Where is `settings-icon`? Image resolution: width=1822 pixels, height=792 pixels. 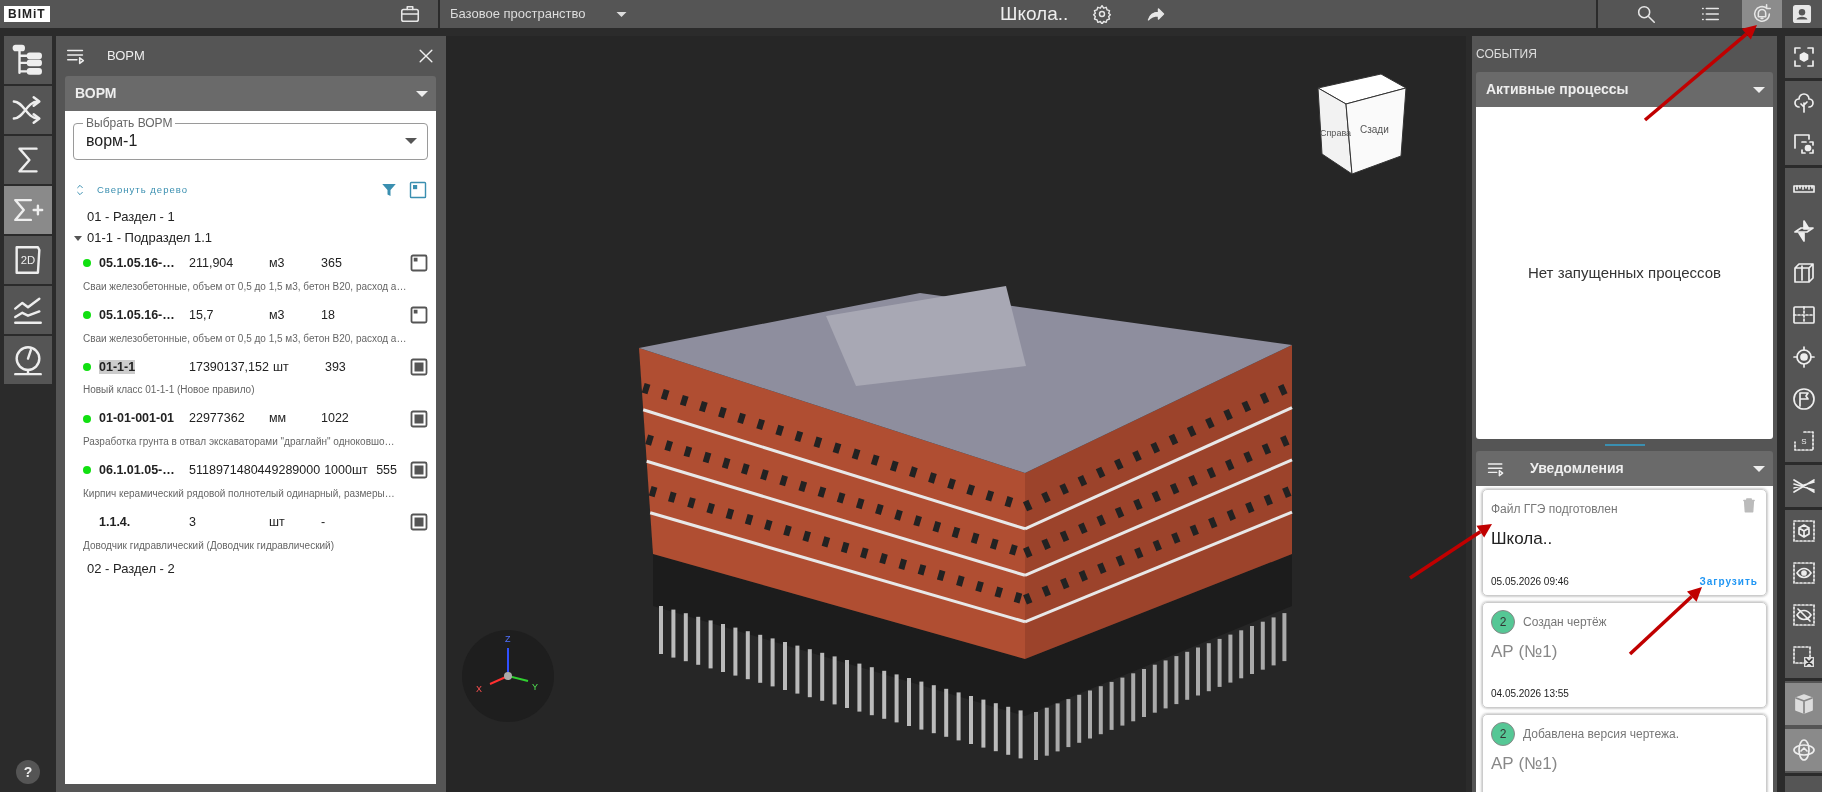 settings-icon is located at coordinates (1102, 14).